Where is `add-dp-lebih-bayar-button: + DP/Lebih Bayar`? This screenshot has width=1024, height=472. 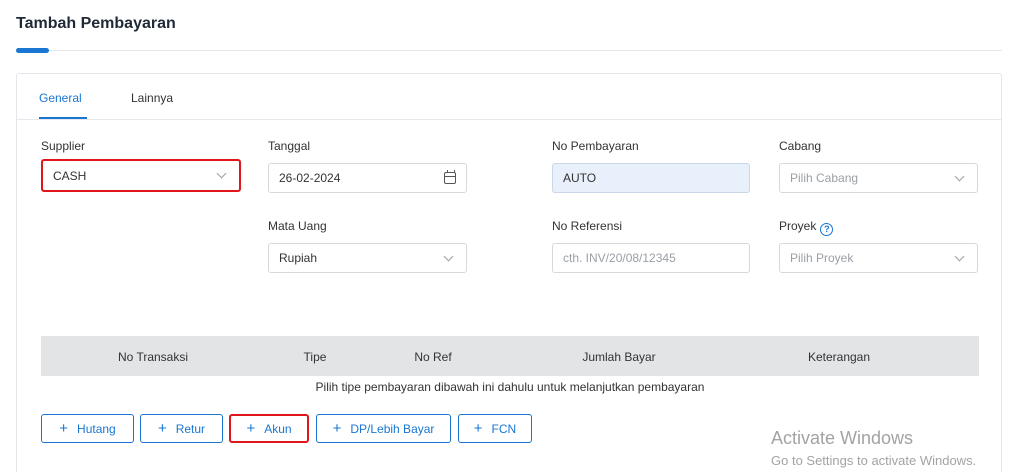
add-dp-lebih-bayar-button: + DP/Lebih Bayar is located at coordinates (383, 428).